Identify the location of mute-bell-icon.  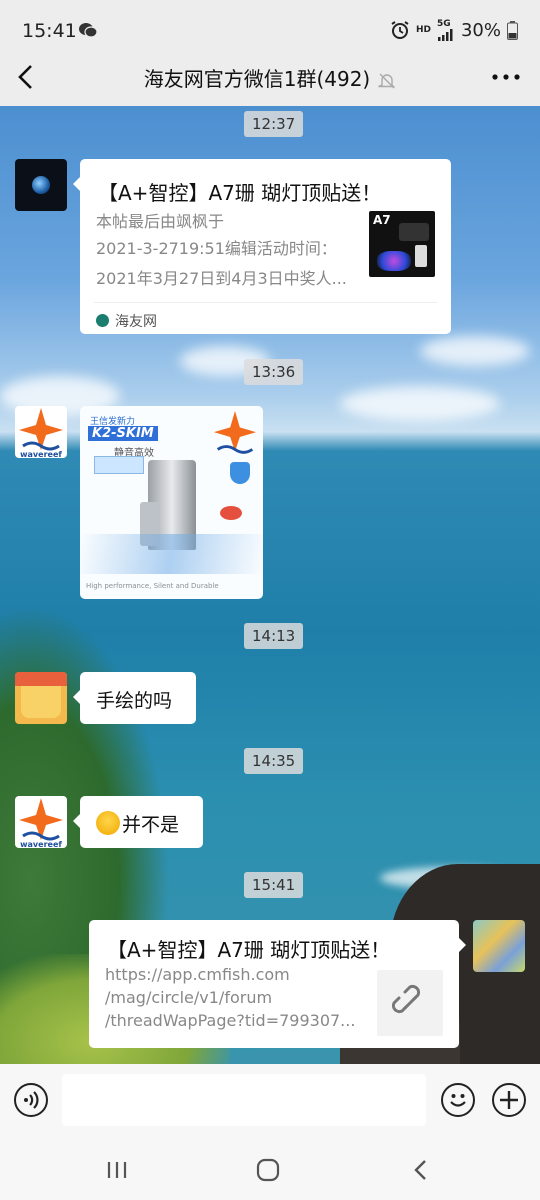
(387, 80).